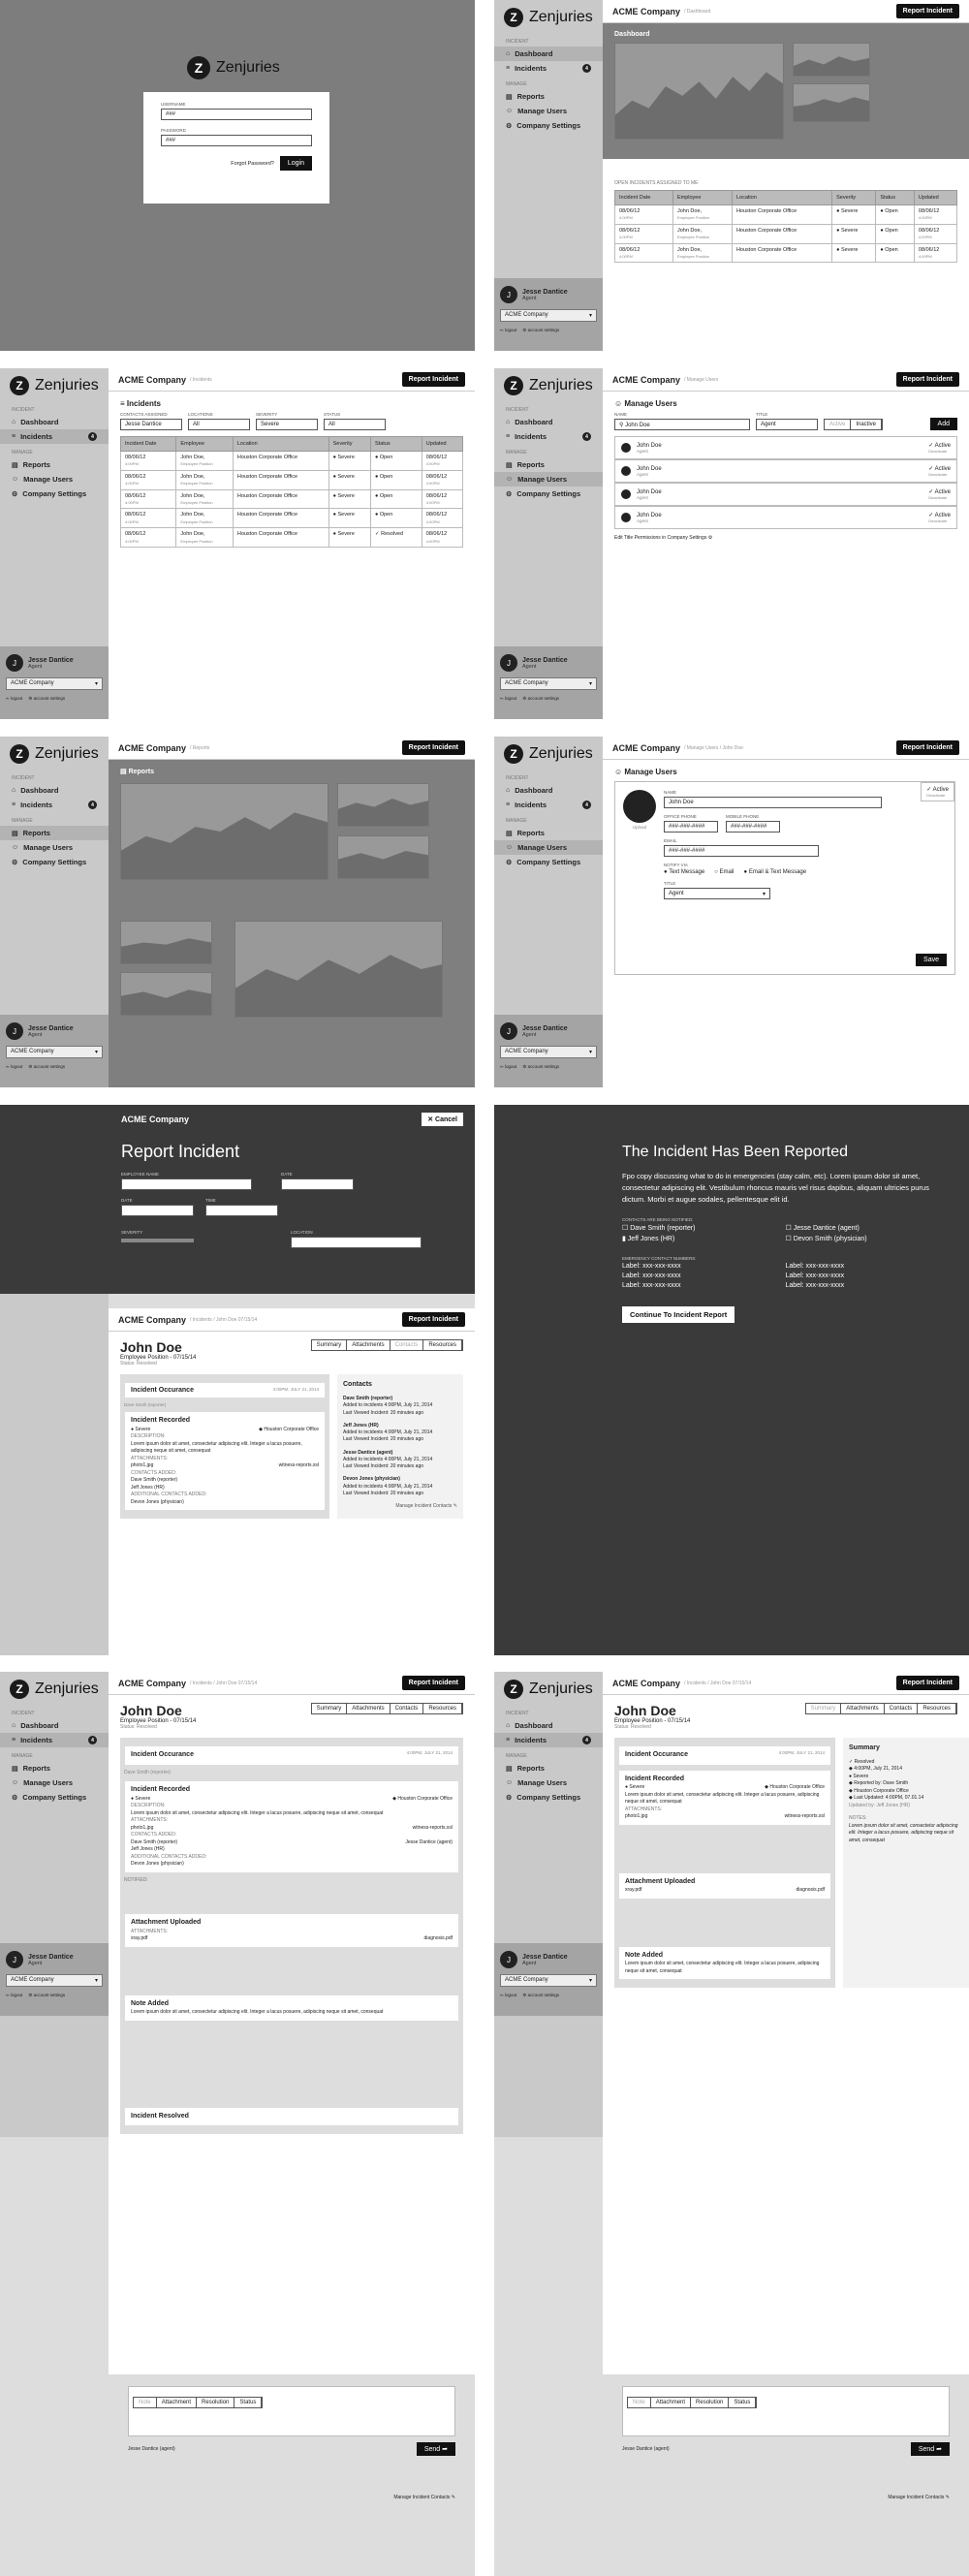 Image resolution: width=969 pixels, height=2576 pixels. What do you see at coordinates (442, 1119) in the screenshot?
I see `cancel-button: ✕ Cancel` at bounding box center [442, 1119].